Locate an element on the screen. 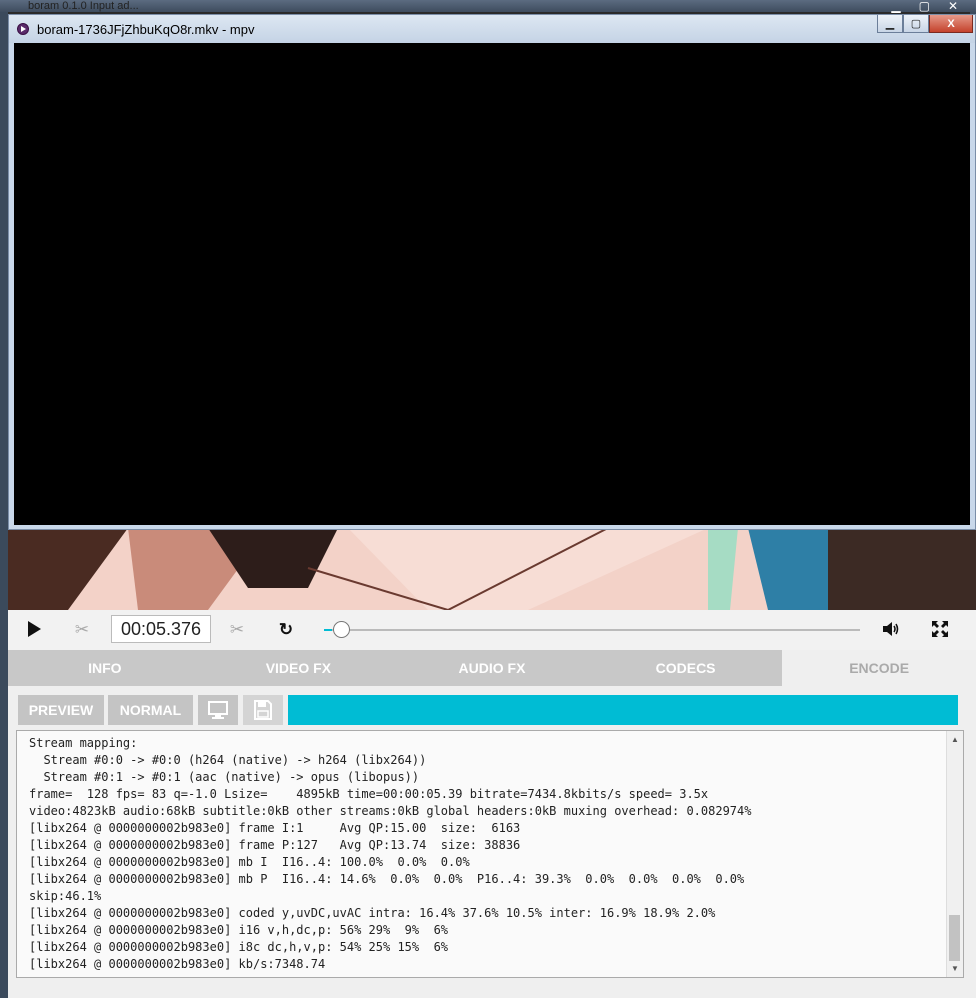  time-input: 00:05.376 is located at coordinates (161, 629).